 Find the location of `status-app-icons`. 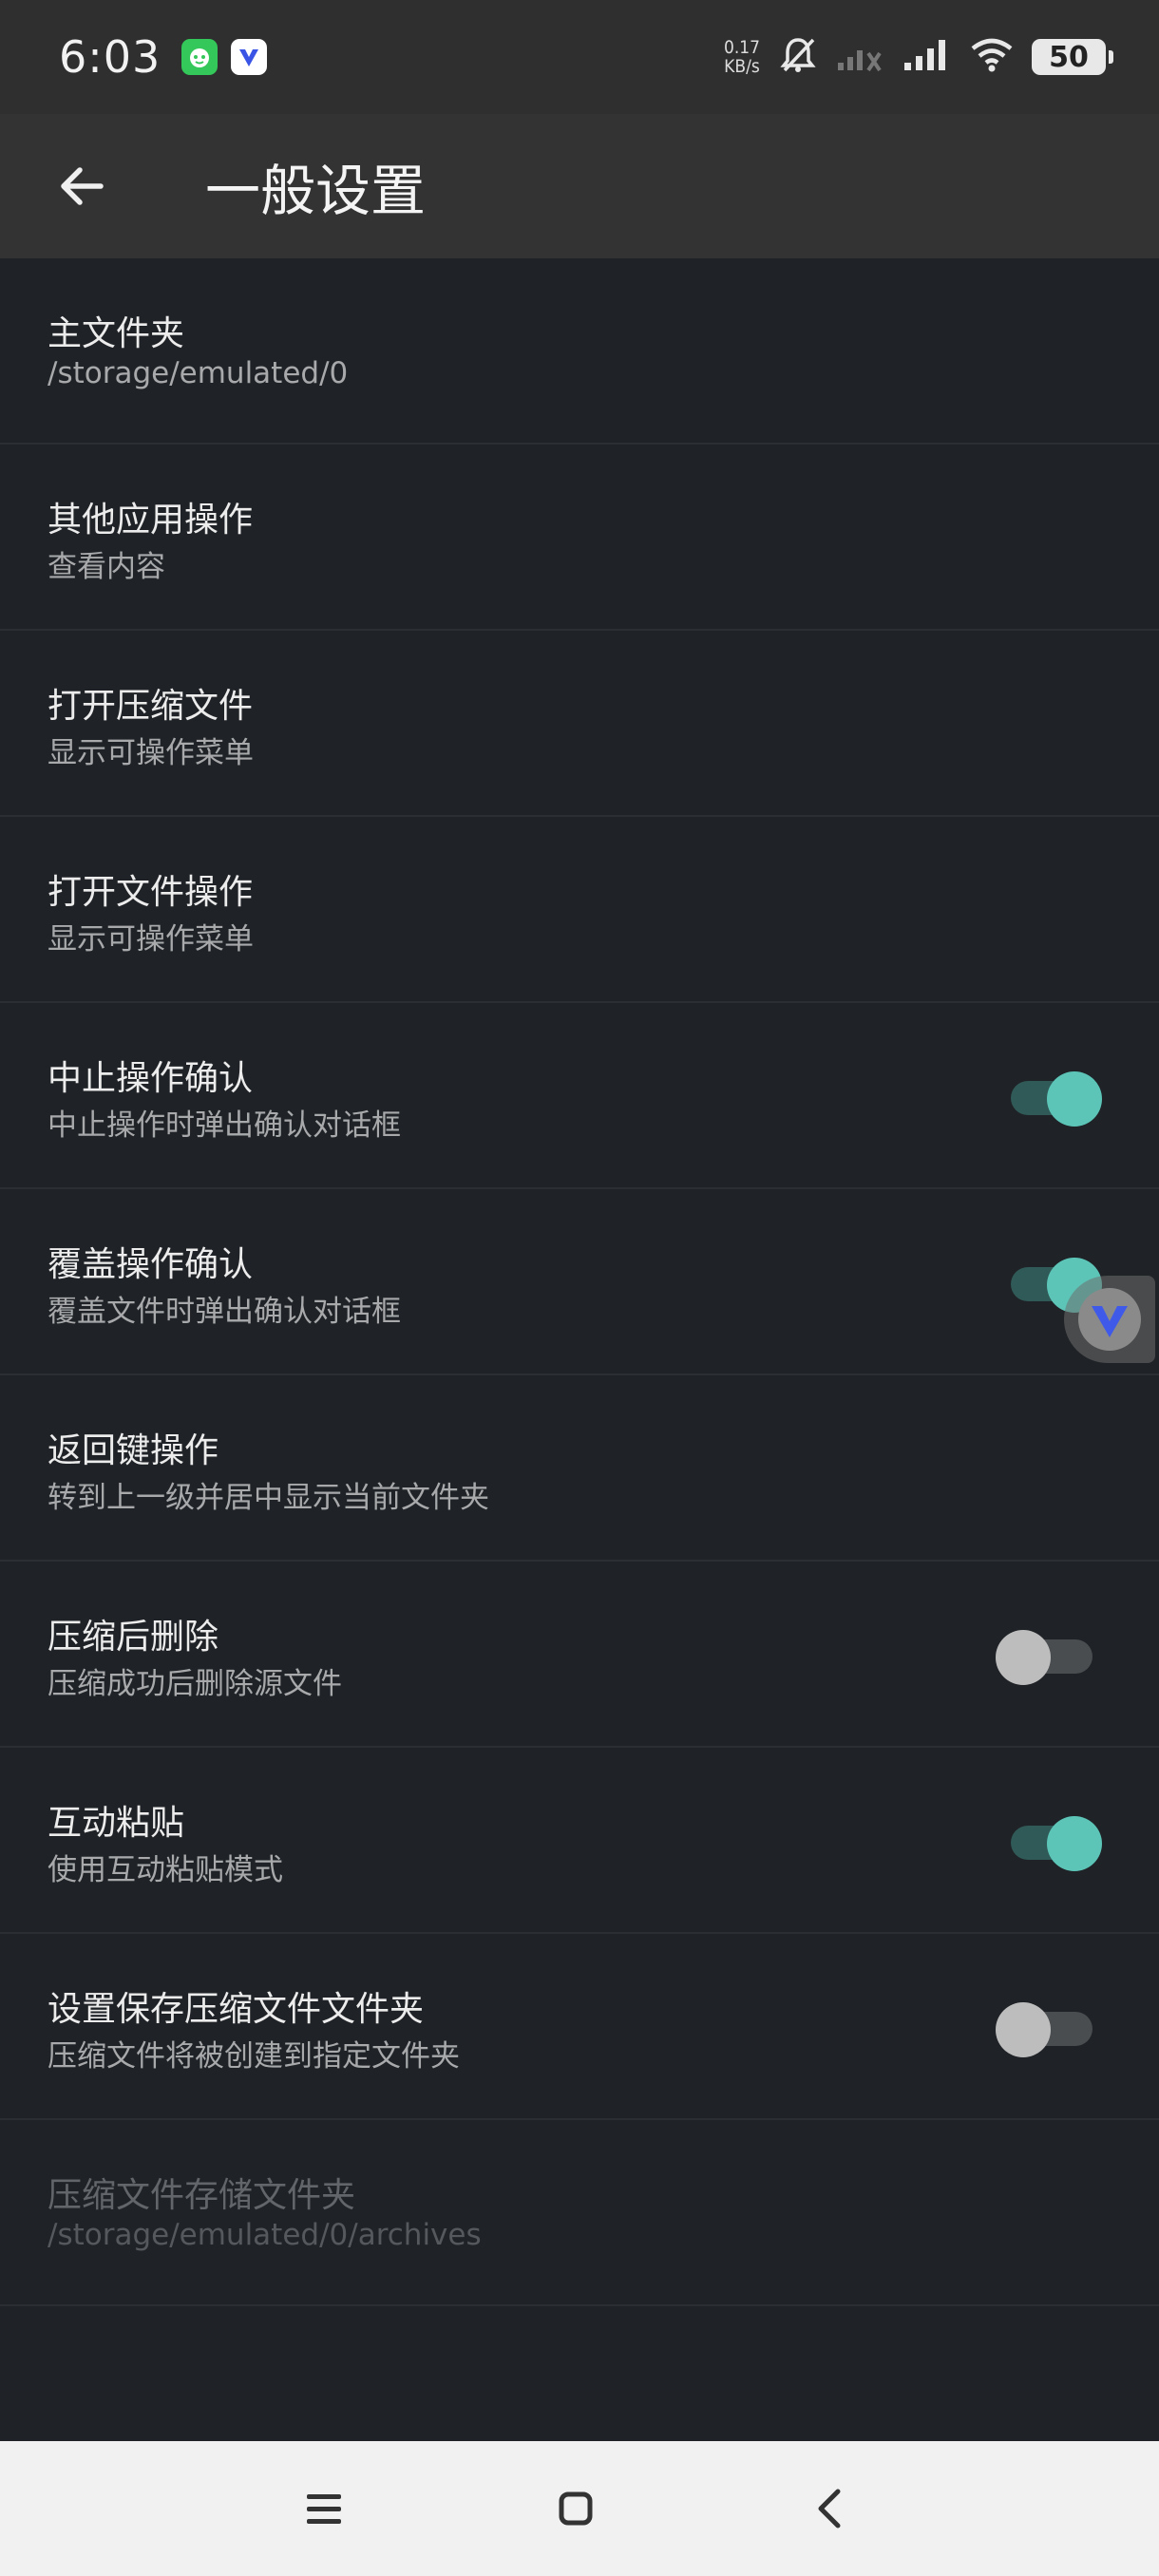

status-app-icons is located at coordinates (224, 57).